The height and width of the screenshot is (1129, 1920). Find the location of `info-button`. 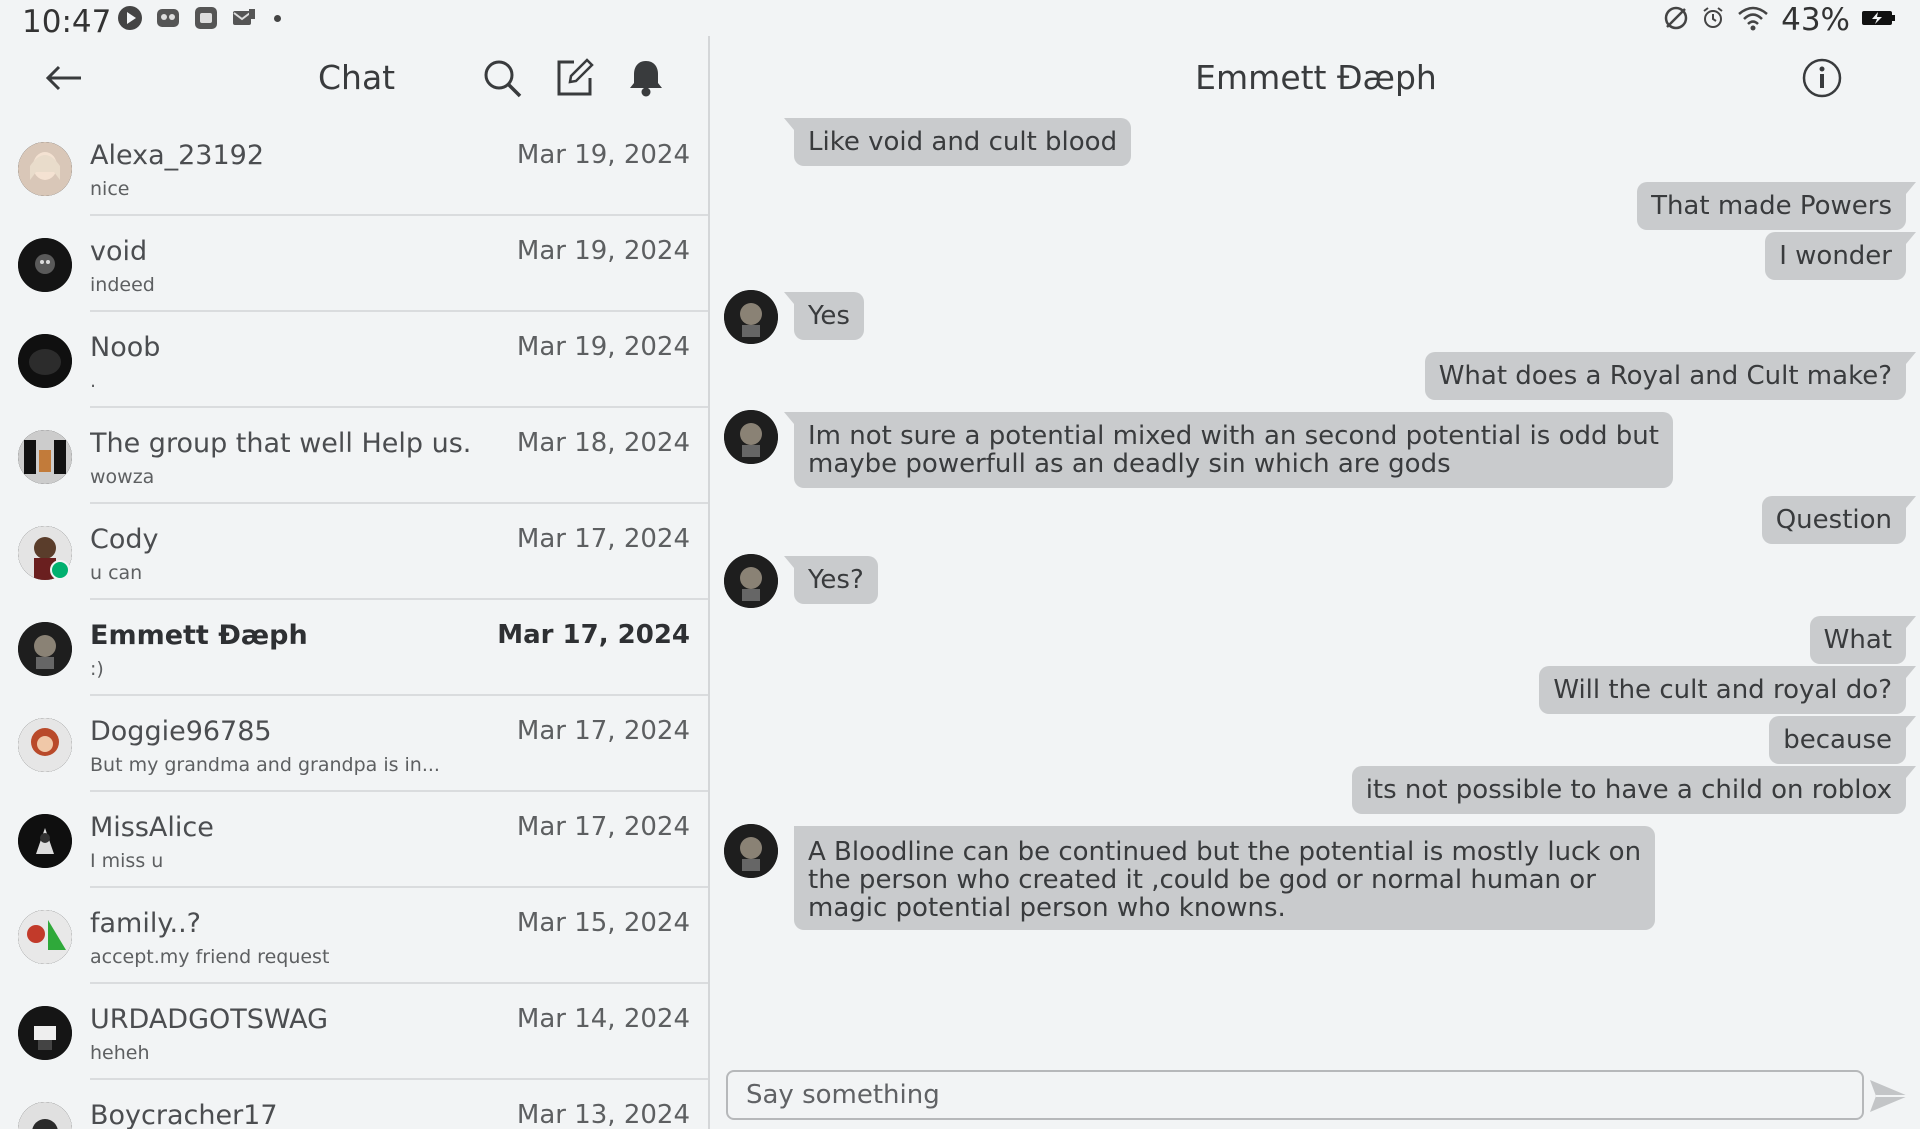

info-button is located at coordinates (1822, 78).